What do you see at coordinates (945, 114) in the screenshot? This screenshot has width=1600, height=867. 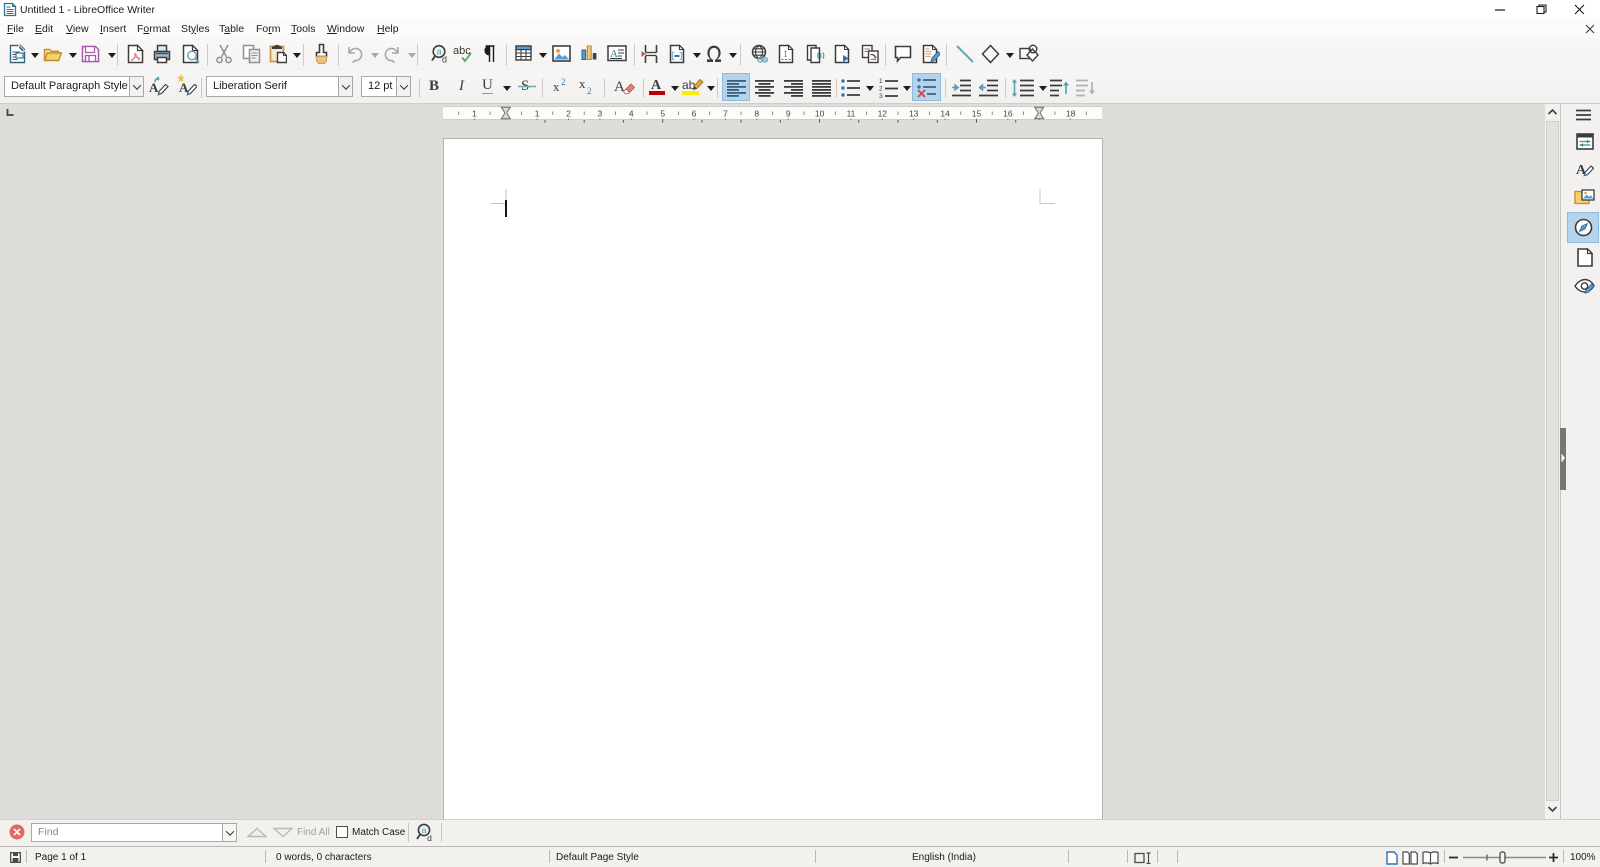 I see `svg-text: 14` at bounding box center [945, 114].